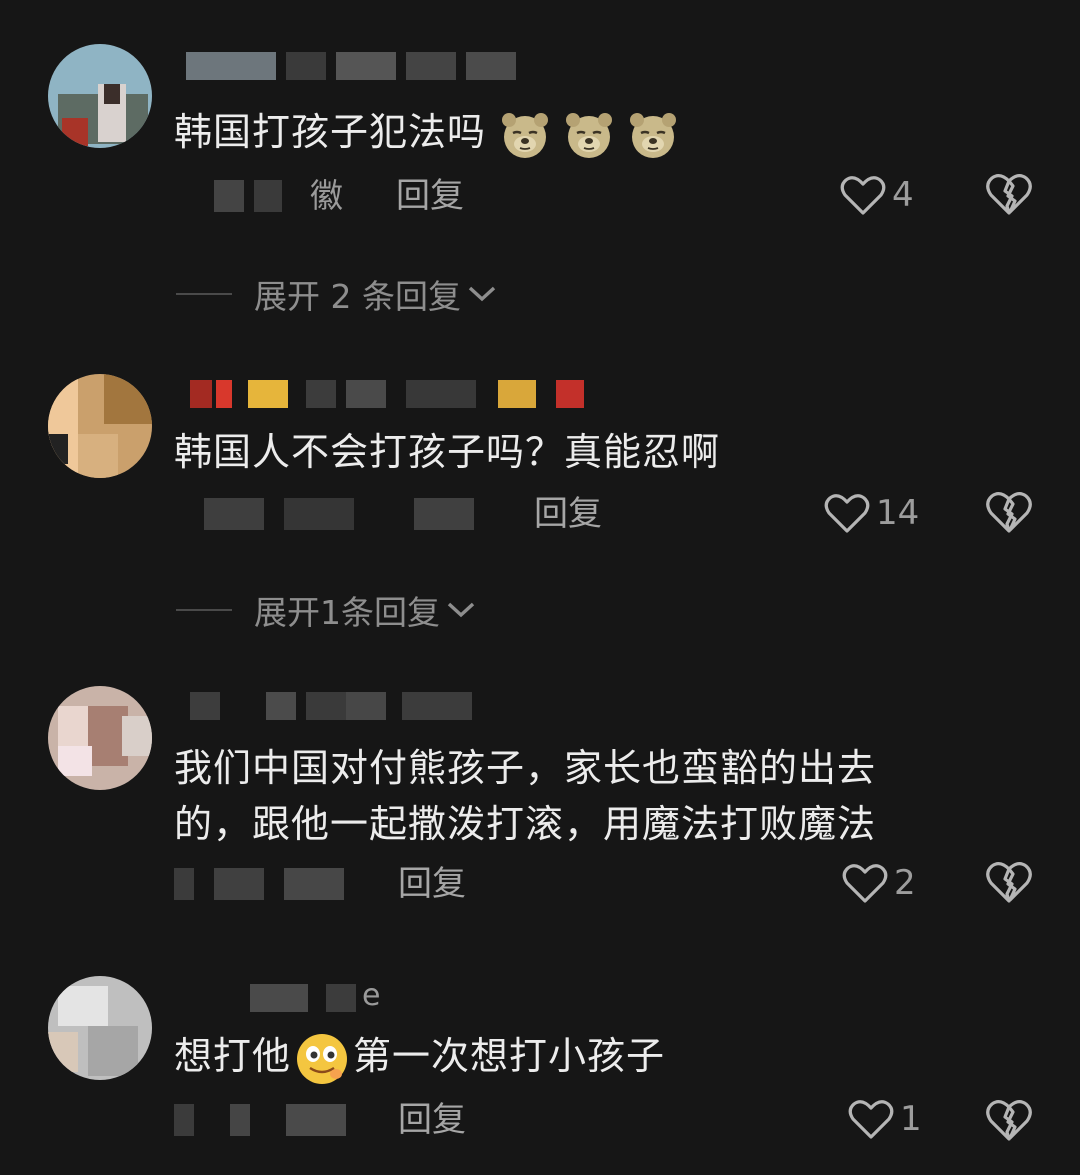  Describe the element at coordinates (322, 1058) in the screenshot. I see `drooling-smile-emoji-icon` at that location.